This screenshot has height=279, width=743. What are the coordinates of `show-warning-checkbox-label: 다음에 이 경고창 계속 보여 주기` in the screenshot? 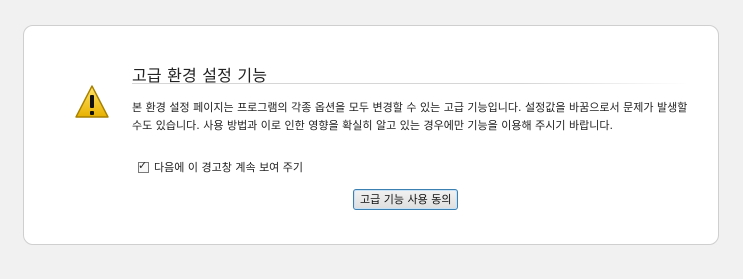 It's located at (228, 167).